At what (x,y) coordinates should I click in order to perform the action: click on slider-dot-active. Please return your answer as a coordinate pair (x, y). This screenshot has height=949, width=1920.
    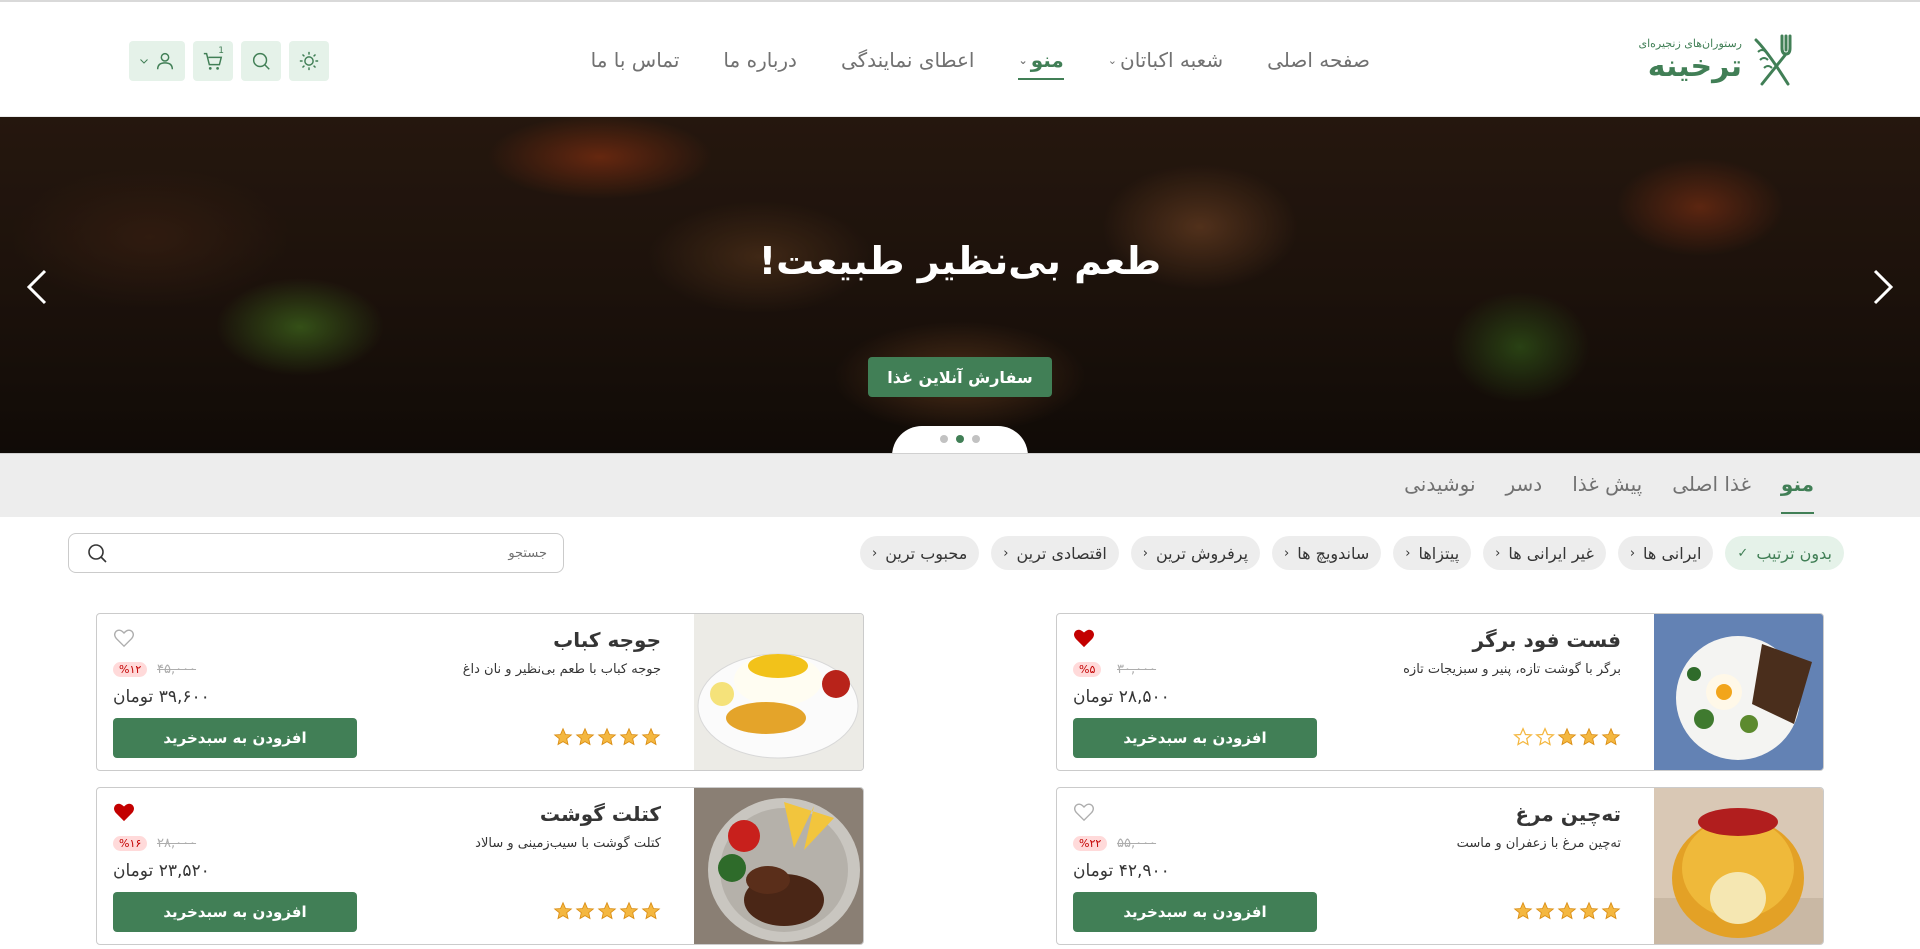
    Looking at the image, I should click on (960, 439).